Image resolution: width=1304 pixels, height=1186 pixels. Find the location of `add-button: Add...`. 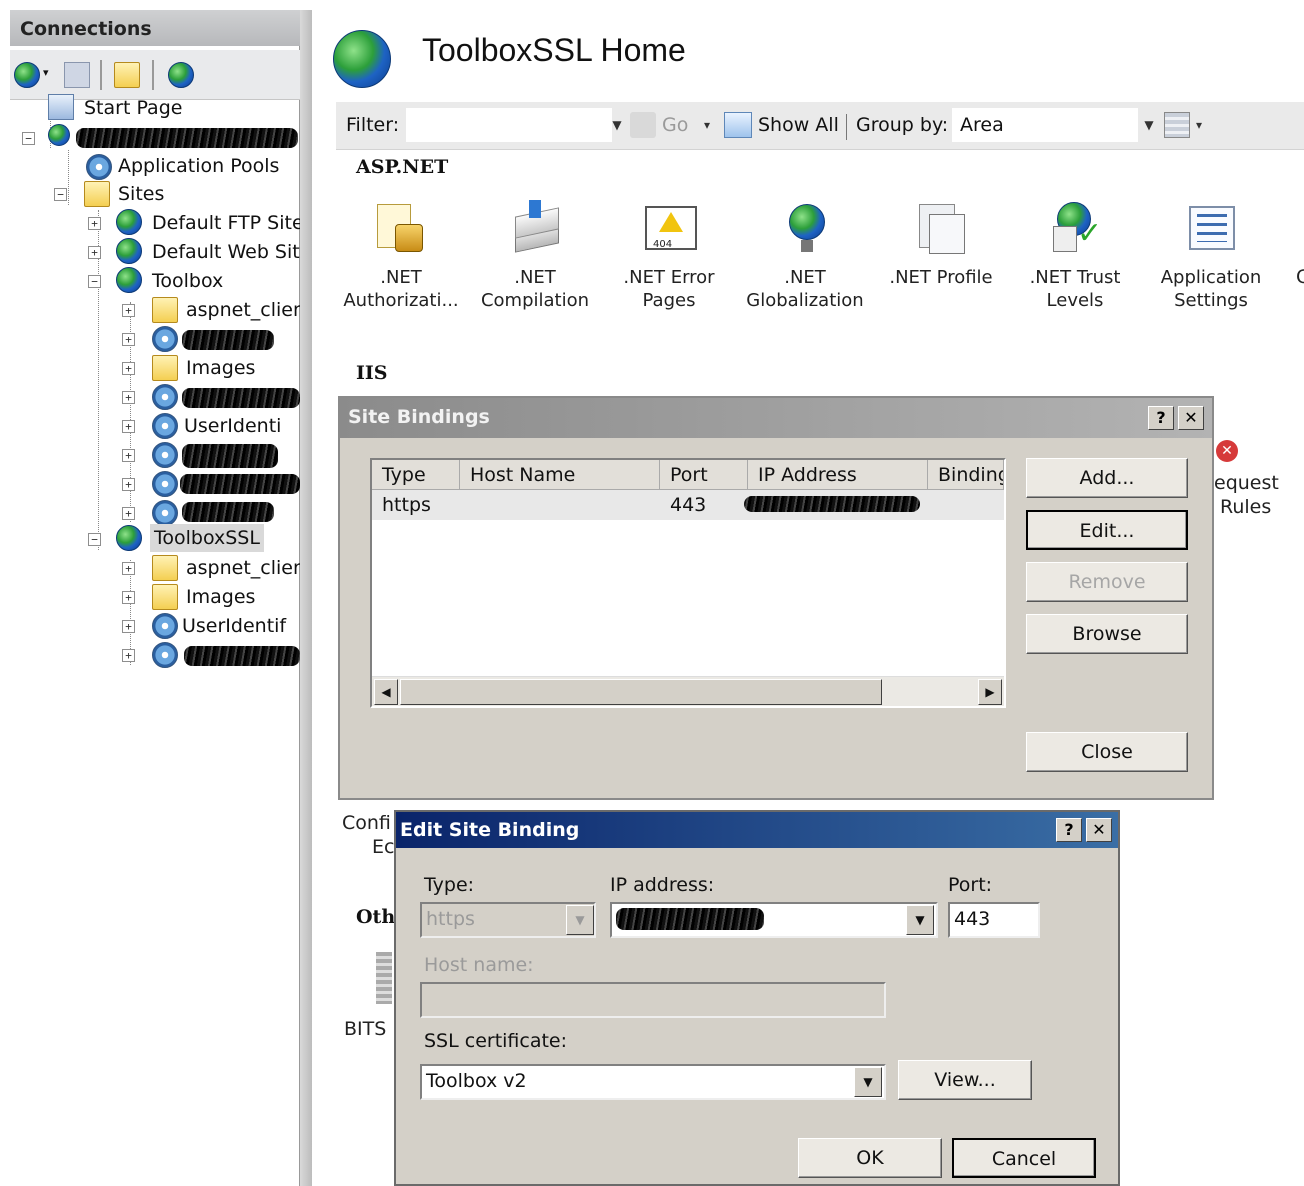

add-button: Add... is located at coordinates (1107, 478).